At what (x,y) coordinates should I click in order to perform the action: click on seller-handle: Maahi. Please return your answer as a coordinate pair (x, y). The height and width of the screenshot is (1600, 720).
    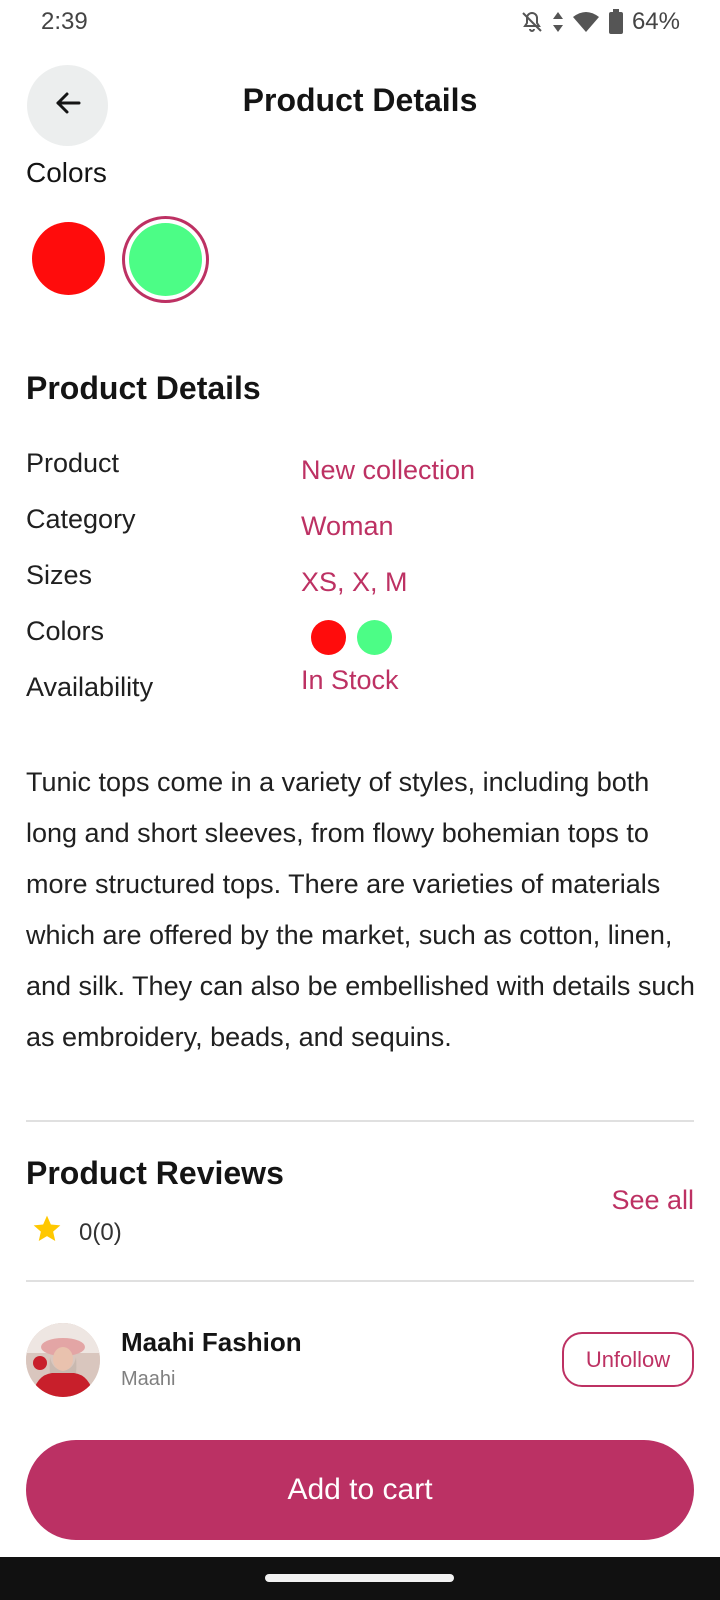
    Looking at the image, I should click on (148, 1379).